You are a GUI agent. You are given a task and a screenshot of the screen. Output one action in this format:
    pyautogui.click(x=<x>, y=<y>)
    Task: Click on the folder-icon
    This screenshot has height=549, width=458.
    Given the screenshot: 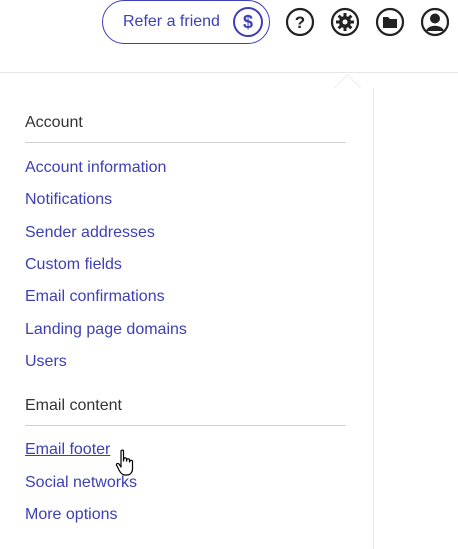 What is the action you would take?
    pyautogui.click(x=390, y=22)
    